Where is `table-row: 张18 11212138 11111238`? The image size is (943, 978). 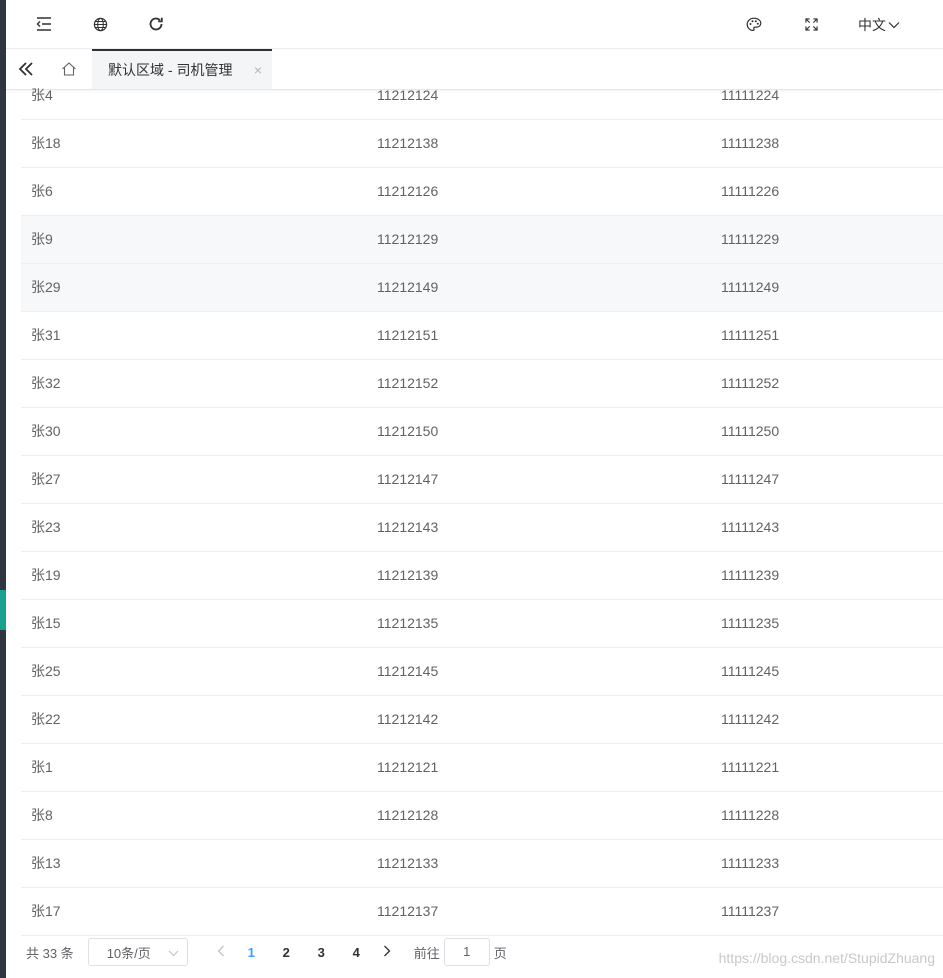 table-row: 张18 11212138 11111238 is located at coordinates (482, 144).